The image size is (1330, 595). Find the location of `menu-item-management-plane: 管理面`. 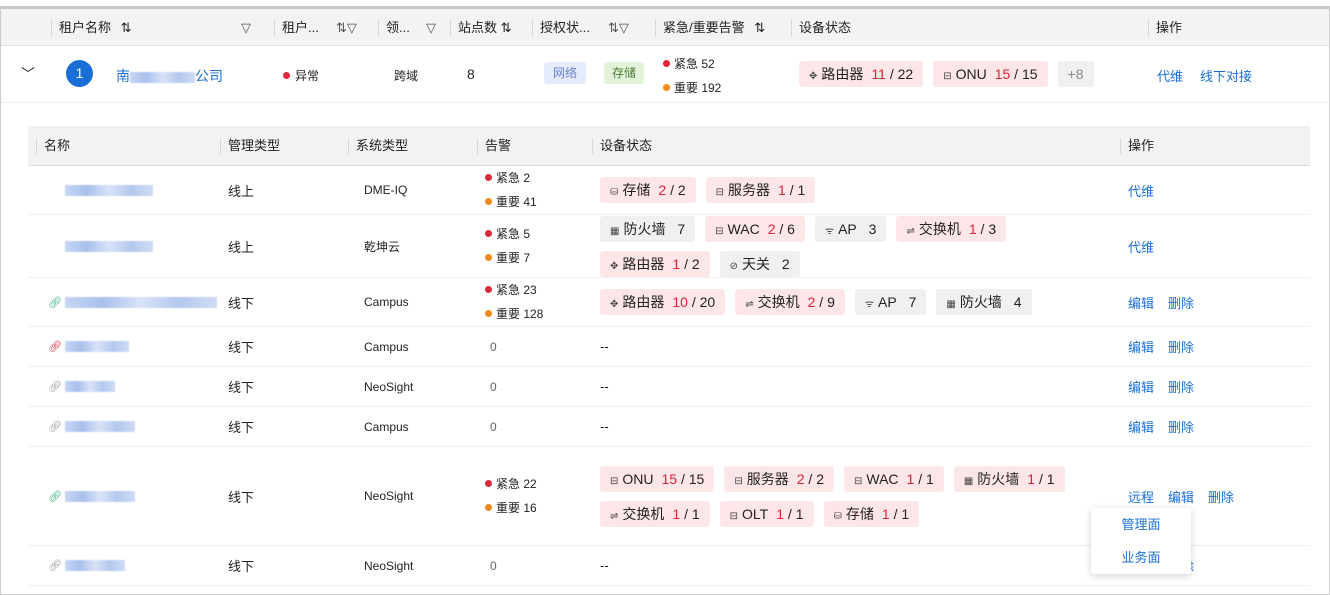

menu-item-management-plane: 管理面 is located at coordinates (1141, 524).